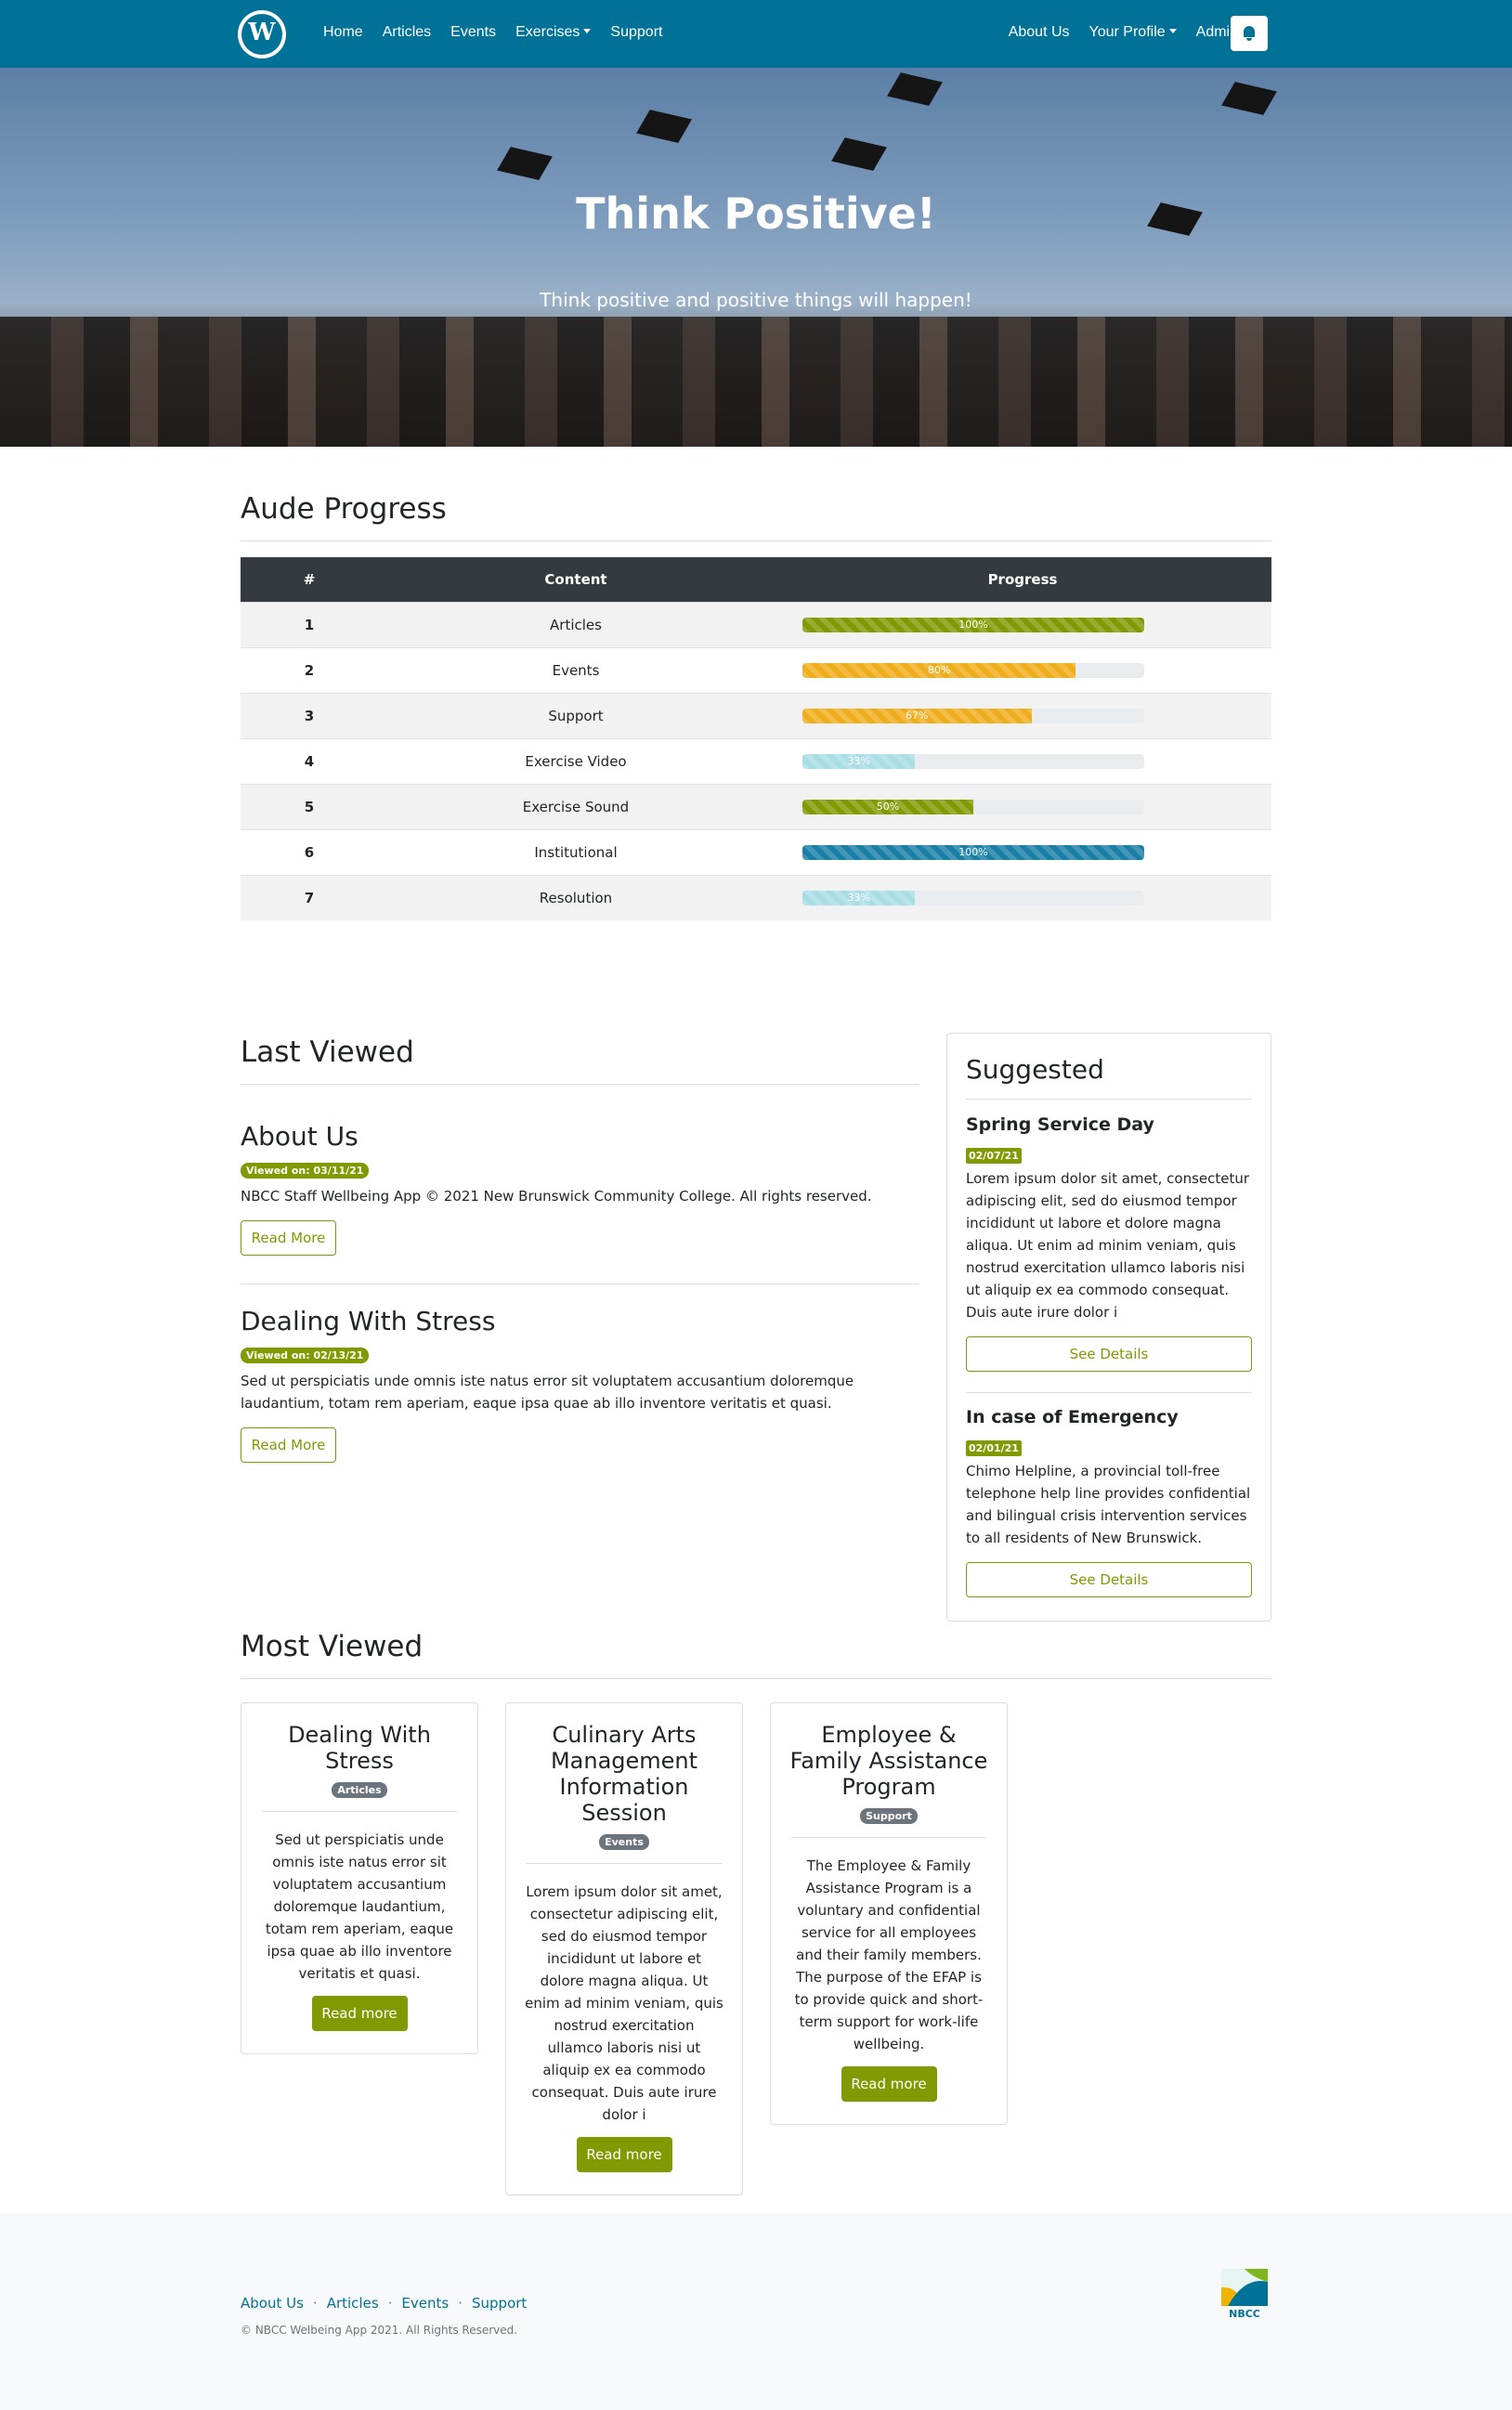 This screenshot has width=1512, height=2410. What do you see at coordinates (576, 715) in the screenshot?
I see `row-content: Support` at bounding box center [576, 715].